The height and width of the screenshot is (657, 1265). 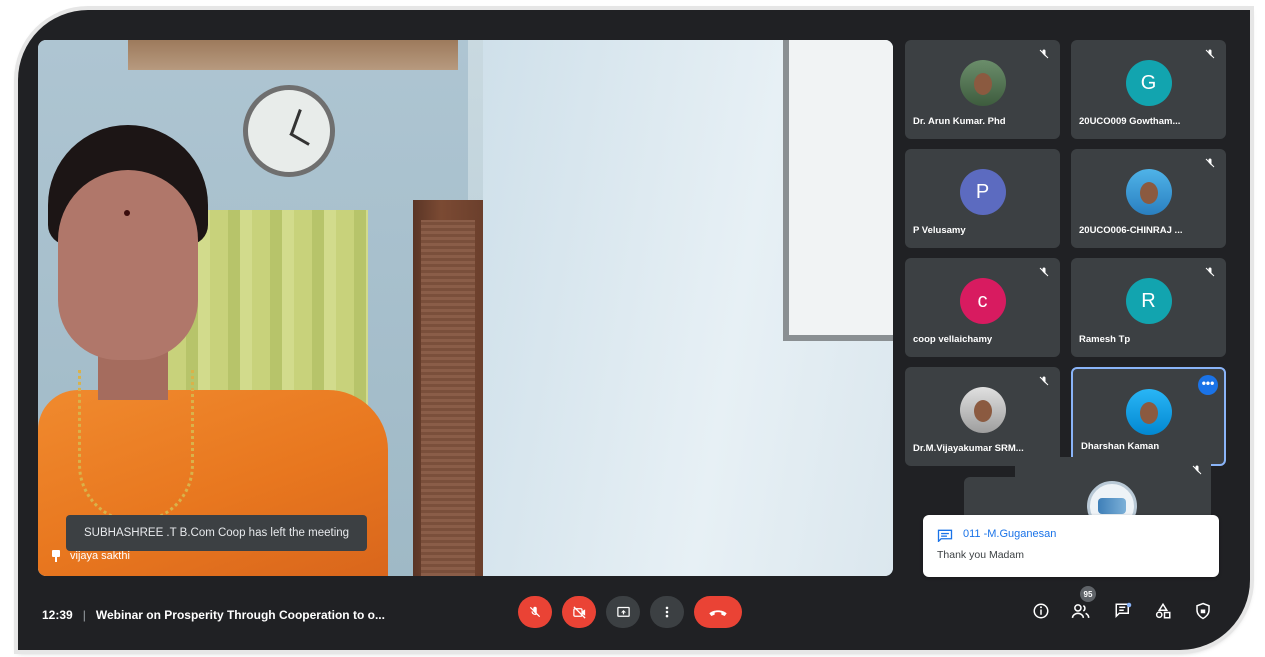 I want to click on participant-tile: c coop vellaichamy, so click(x=982, y=307).